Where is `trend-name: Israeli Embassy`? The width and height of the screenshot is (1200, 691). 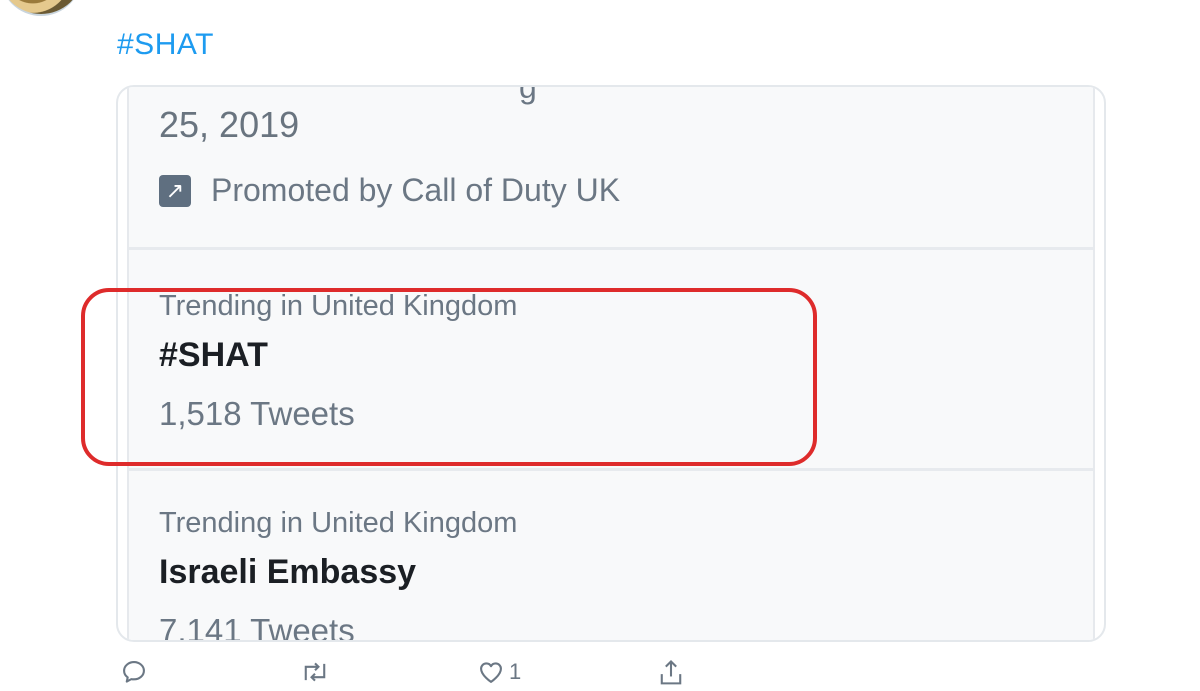 trend-name: Israeli Embassy is located at coordinates (338, 572).